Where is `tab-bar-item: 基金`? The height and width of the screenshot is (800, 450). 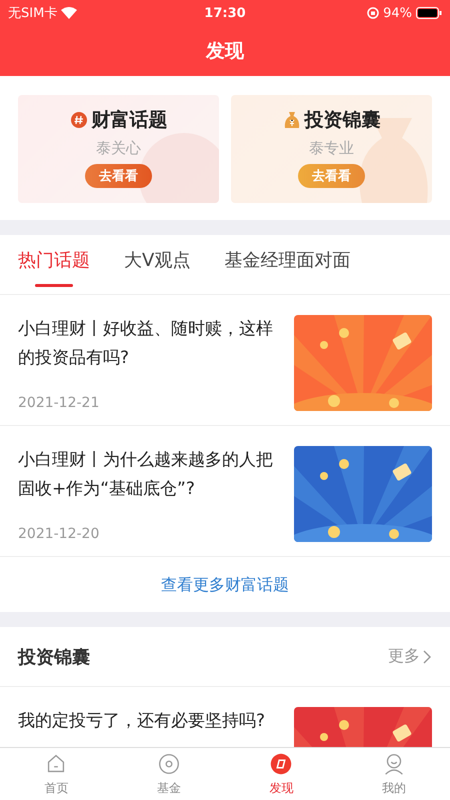 tab-bar-item: 基金 is located at coordinates (168, 774).